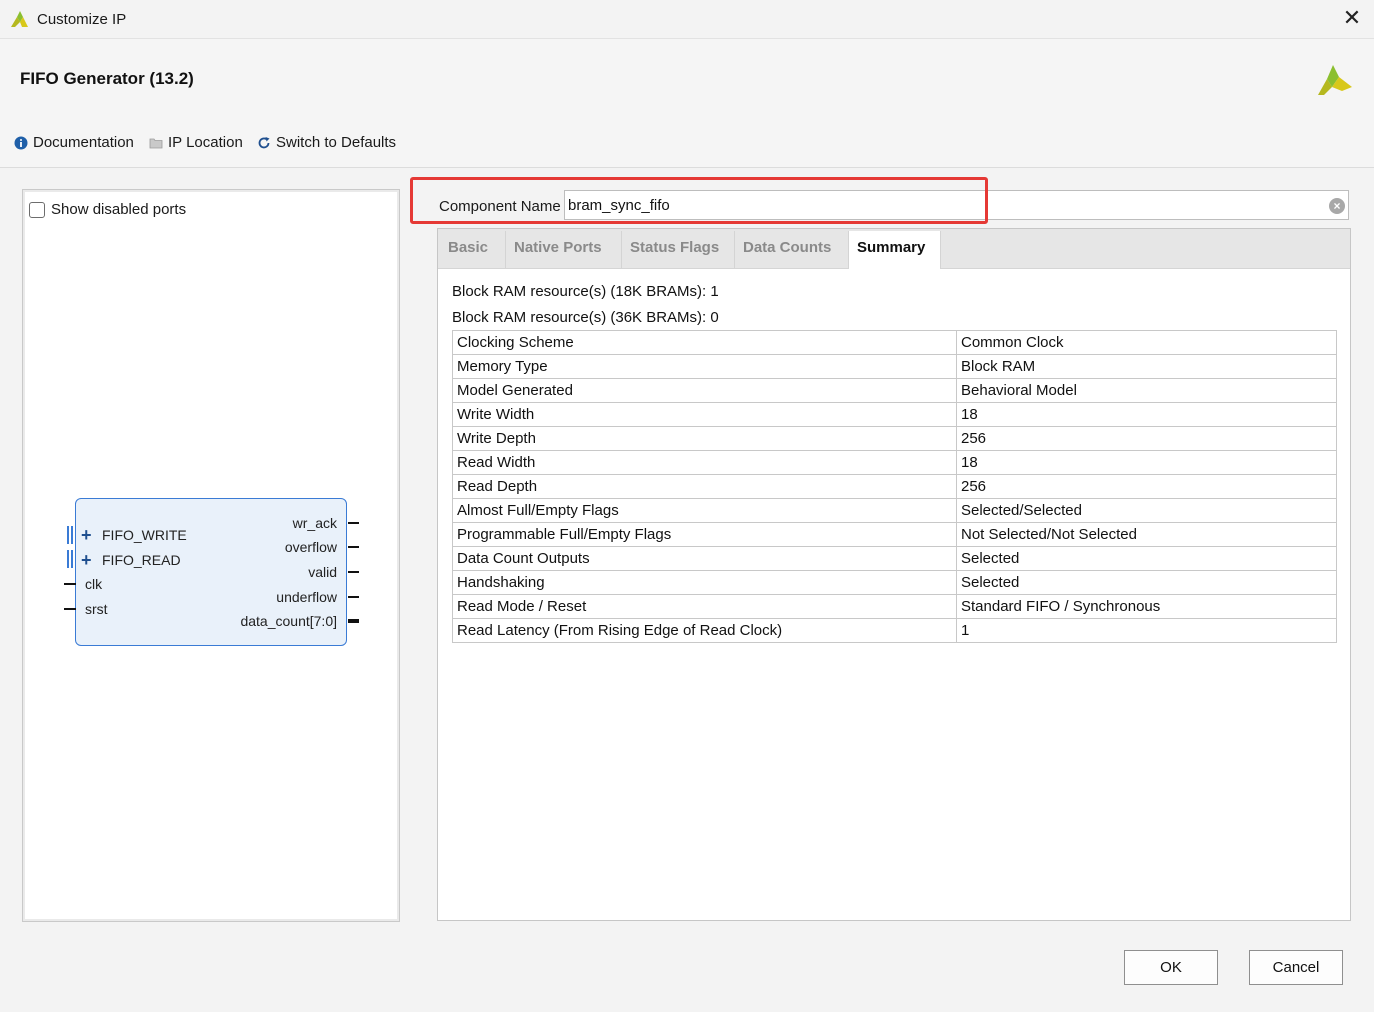 The height and width of the screenshot is (1012, 1374). I want to click on port-wr-ack: wr_ack, so click(314, 523).